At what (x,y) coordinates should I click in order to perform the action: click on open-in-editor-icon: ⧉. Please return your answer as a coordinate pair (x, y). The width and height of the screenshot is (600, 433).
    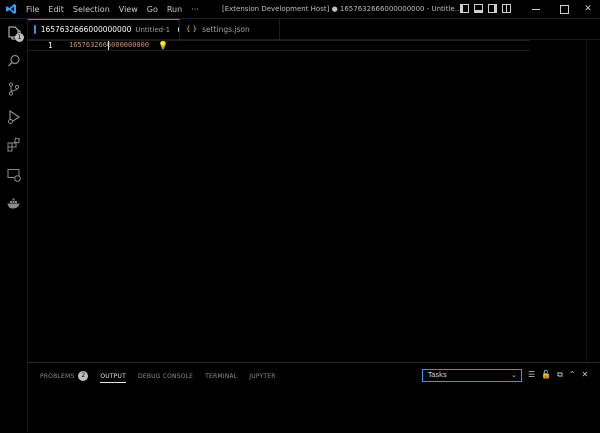
    Looking at the image, I should click on (560, 375).